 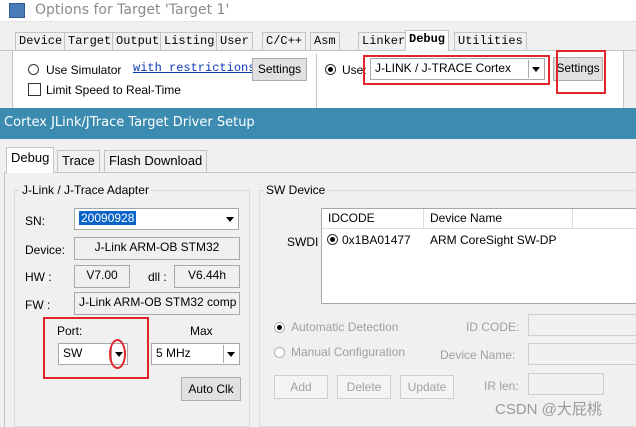 What do you see at coordinates (38, 305) in the screenshot?
I see `fw-label: FW :` at bounding box center [38, 305].